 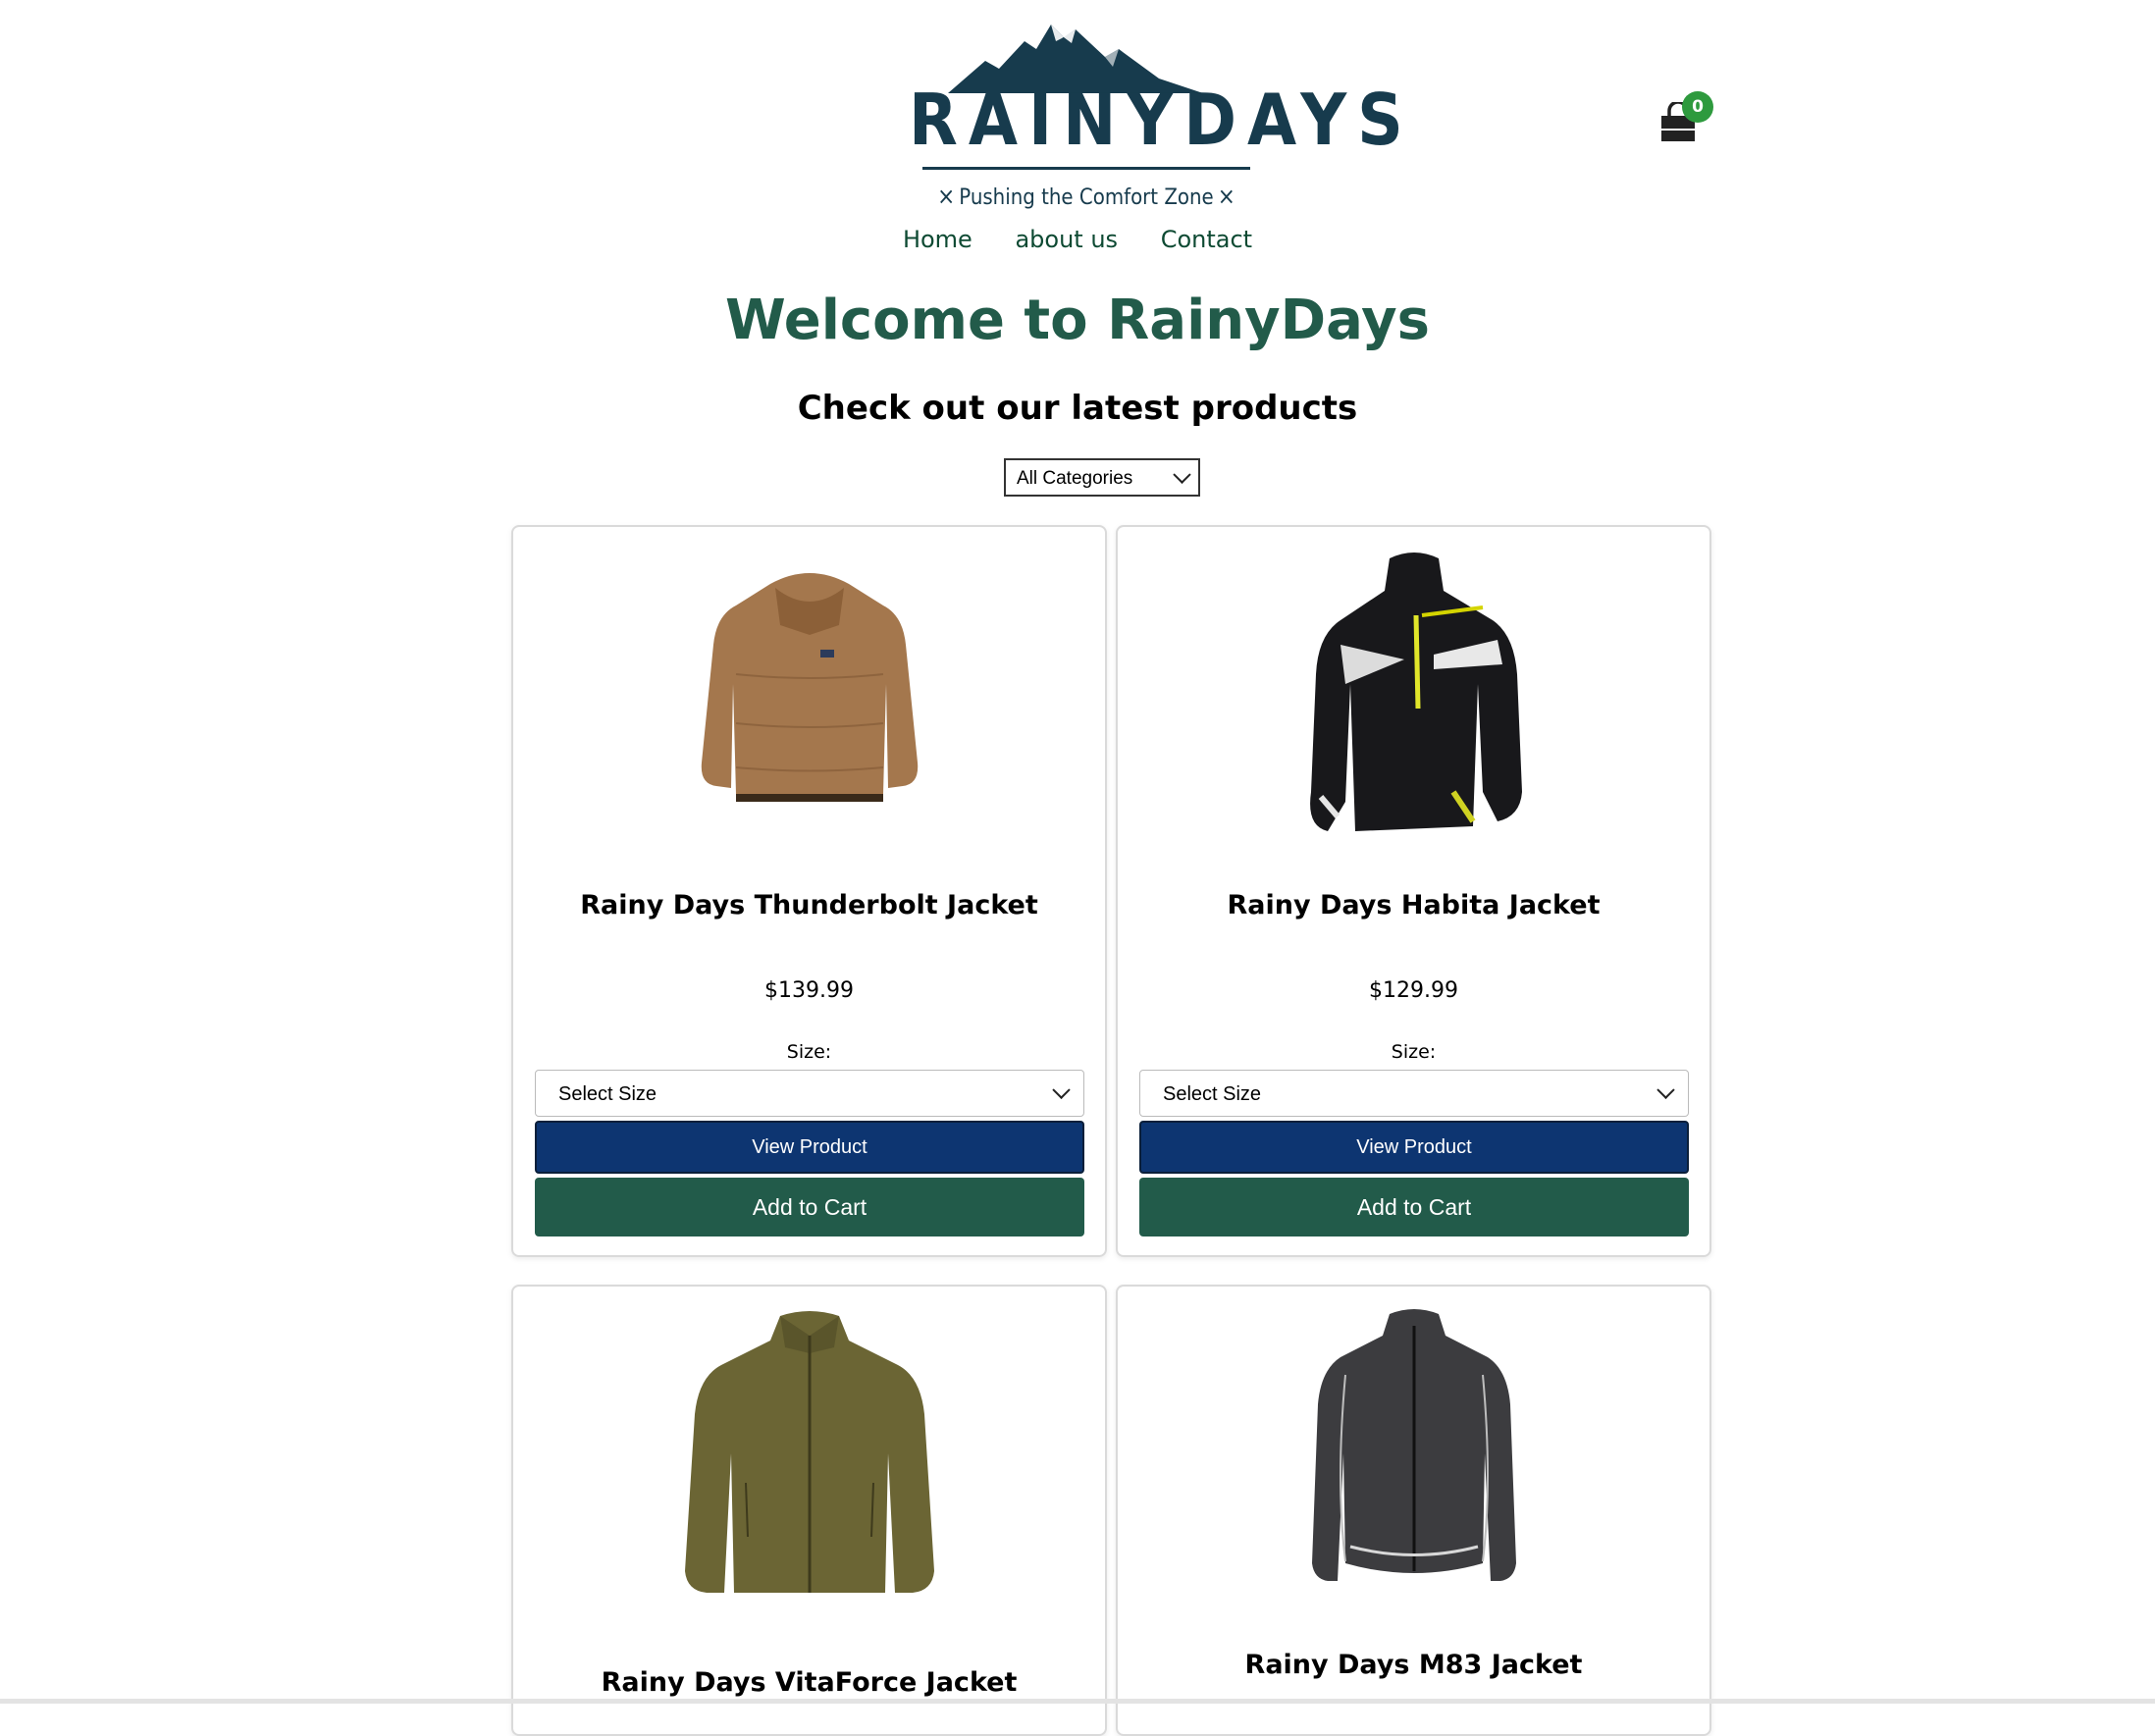 What do you see at coordinates (809, 905) in the screenshot?
I see `product-title: Rainy Days Thunderbolt Jacket` at bounding box center [809, 905].